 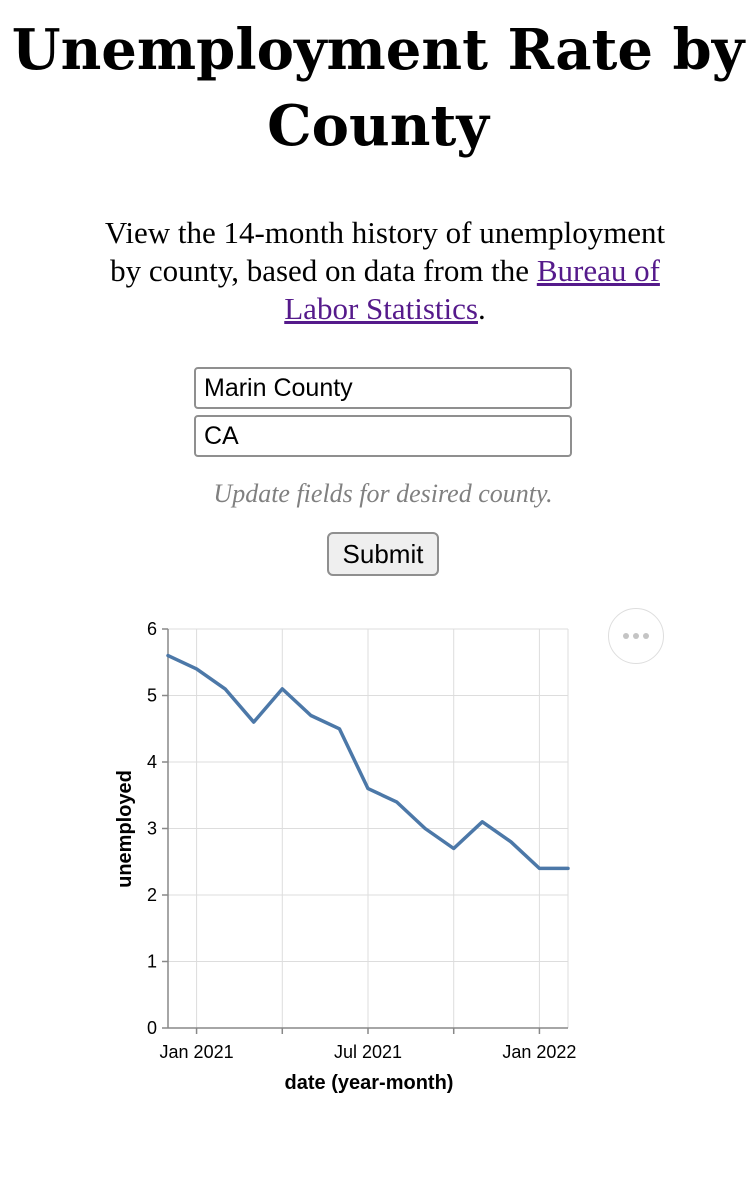 I want to click on x-tick-label: Jan 2021, so click(x=197, y=1052).